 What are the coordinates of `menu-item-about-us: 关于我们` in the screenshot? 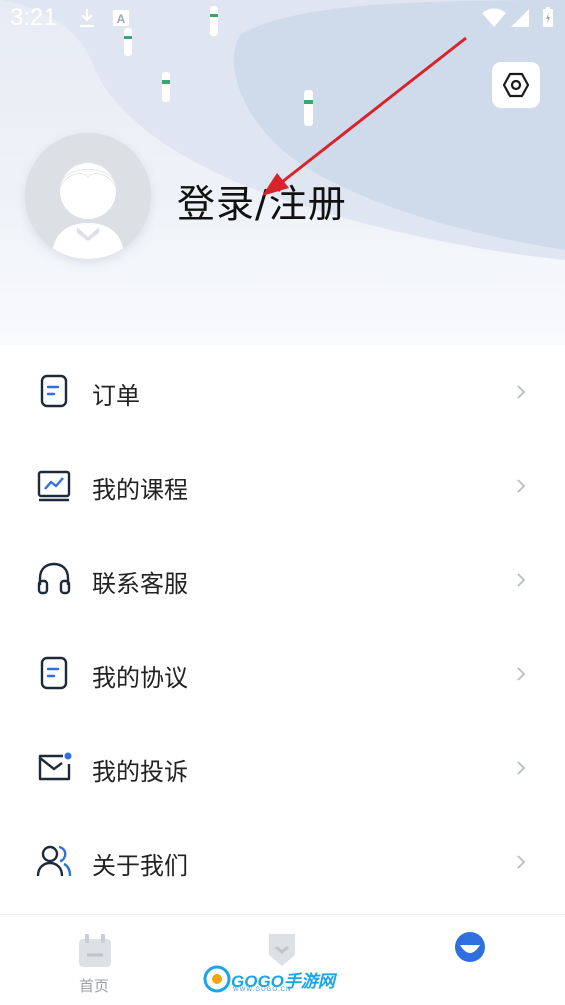 It's located at (282, 862).